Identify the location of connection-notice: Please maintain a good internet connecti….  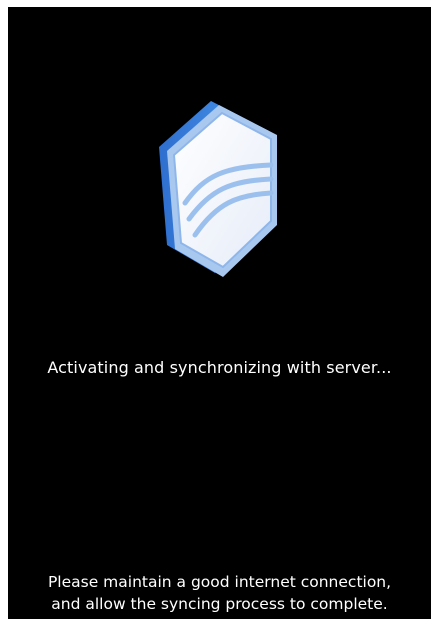
(219, 593).